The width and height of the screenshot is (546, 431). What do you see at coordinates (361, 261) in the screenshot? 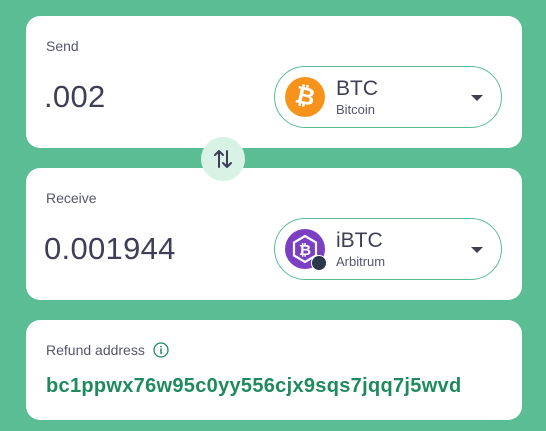
I see `receive-token-chain: Arbitrum` at bounding box center [361, 261].